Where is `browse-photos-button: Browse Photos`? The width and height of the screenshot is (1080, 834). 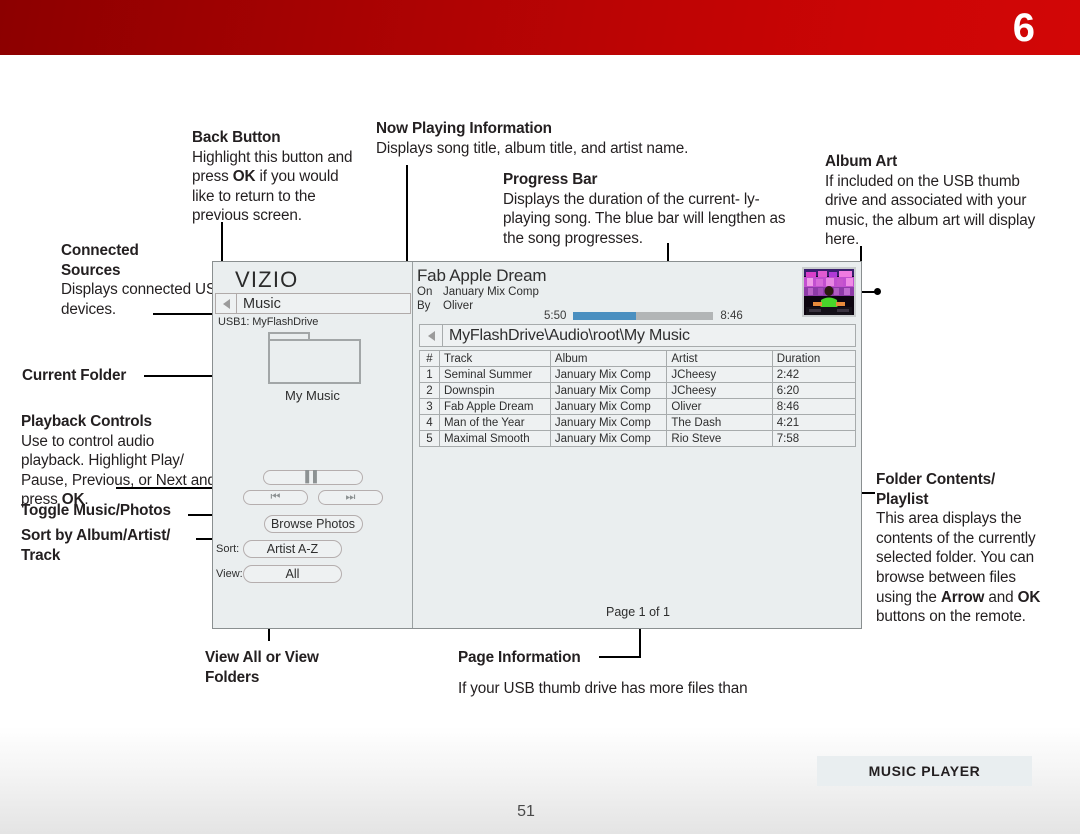 browse-photos-button: Browse Photos is located at coordinates (313, 524).